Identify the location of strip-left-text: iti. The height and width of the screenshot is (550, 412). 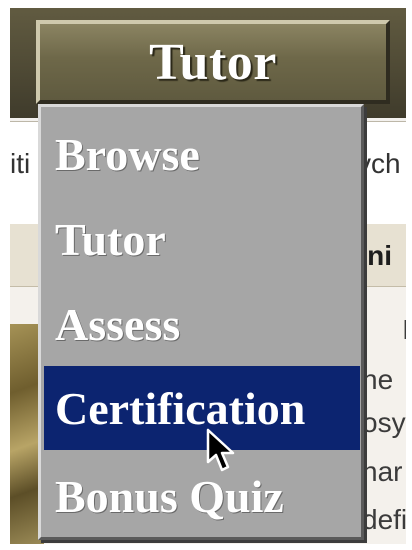
(20, 163).